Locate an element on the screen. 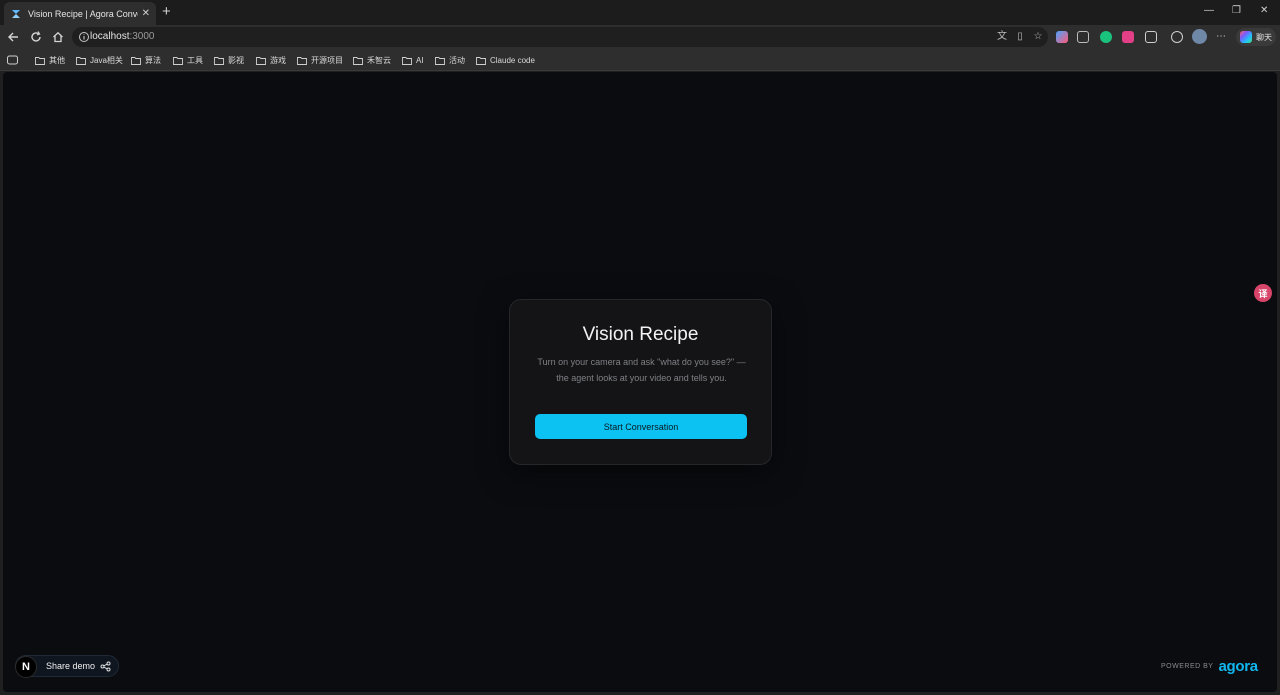 Image resolution: width=1280 pixels, height=695 pixels. bookmark-folder: AI is located at coordinates (413, 60).